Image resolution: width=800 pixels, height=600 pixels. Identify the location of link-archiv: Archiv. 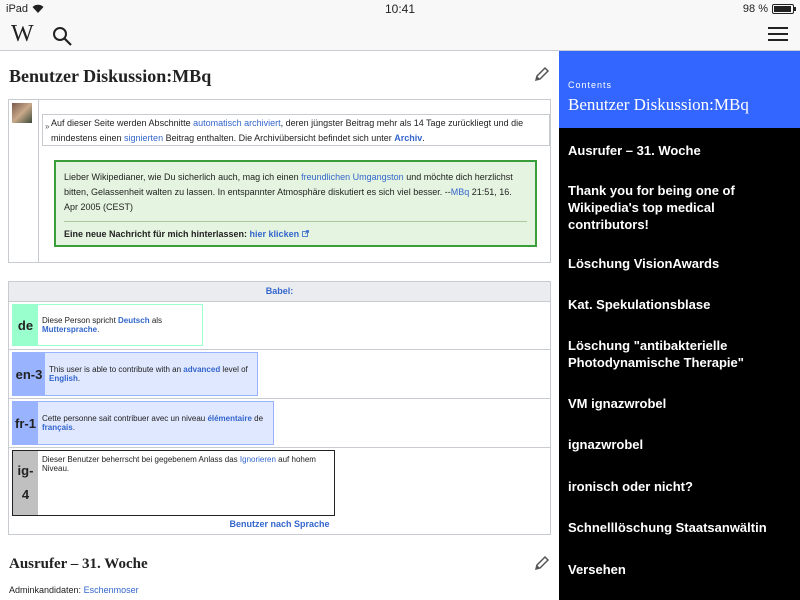
(408, 138).